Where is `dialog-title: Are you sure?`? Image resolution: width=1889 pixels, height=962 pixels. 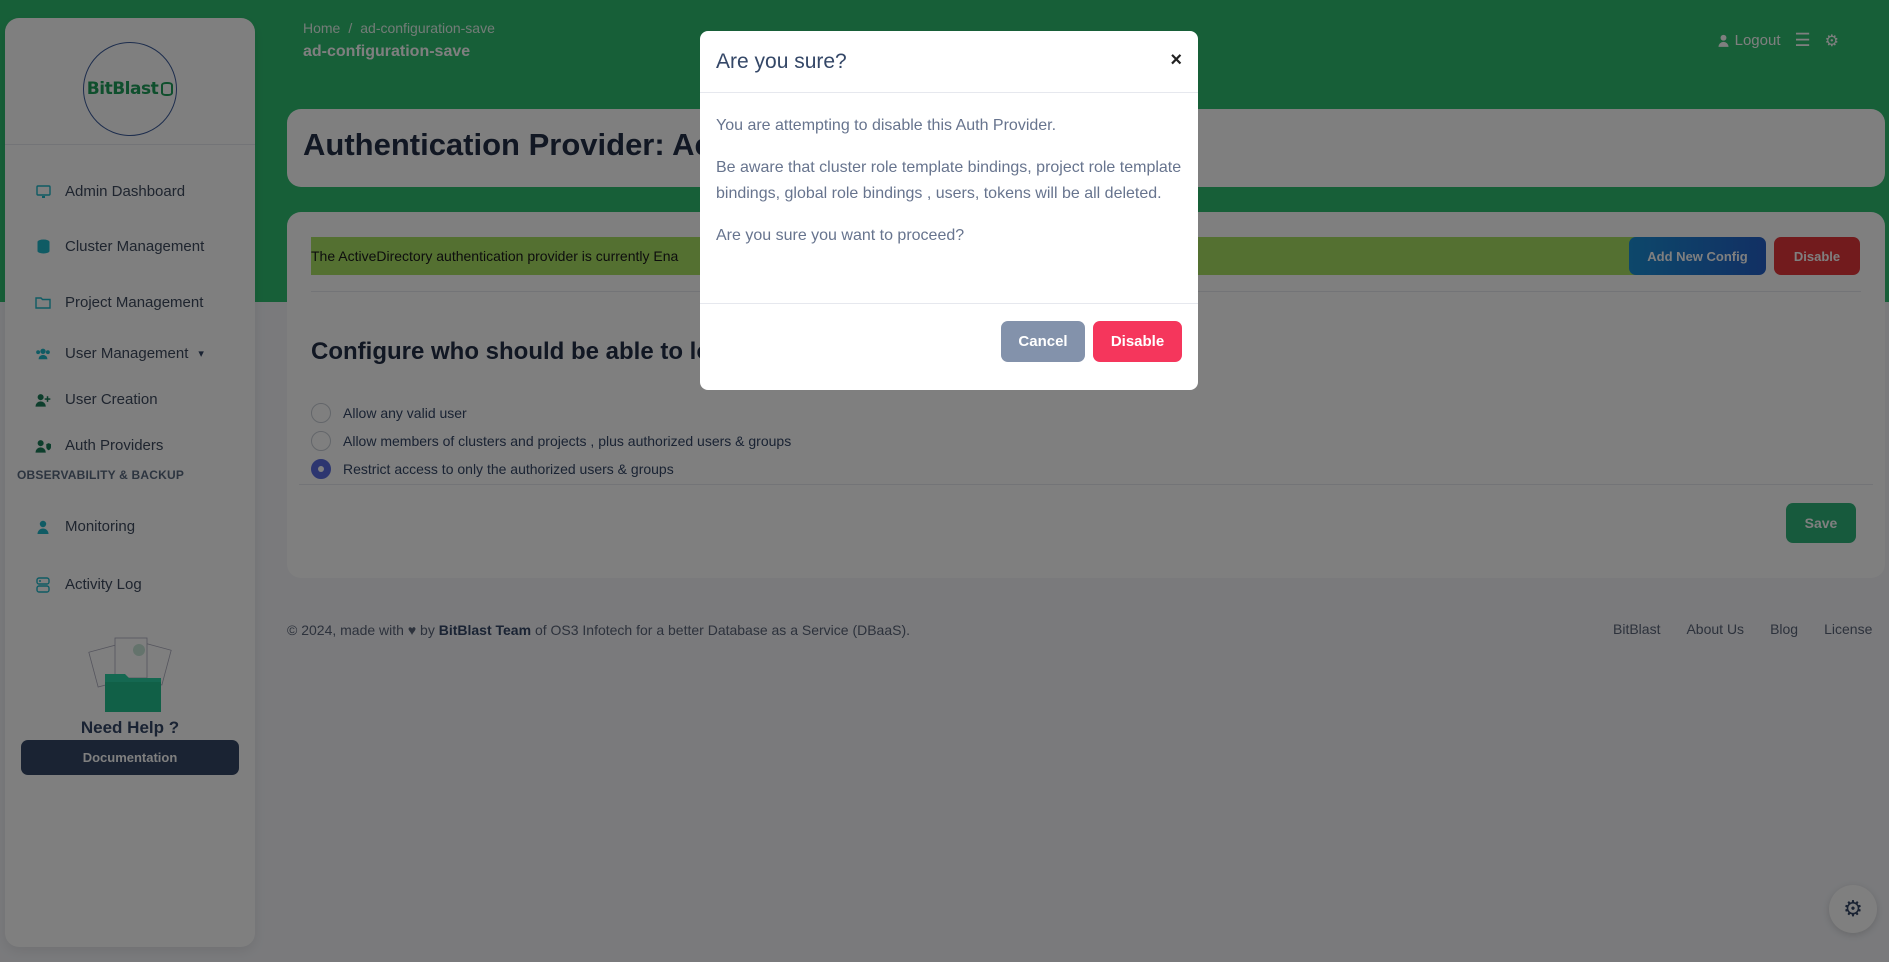
dialog-title: Are you sure? is located at coordinates (781, 61).